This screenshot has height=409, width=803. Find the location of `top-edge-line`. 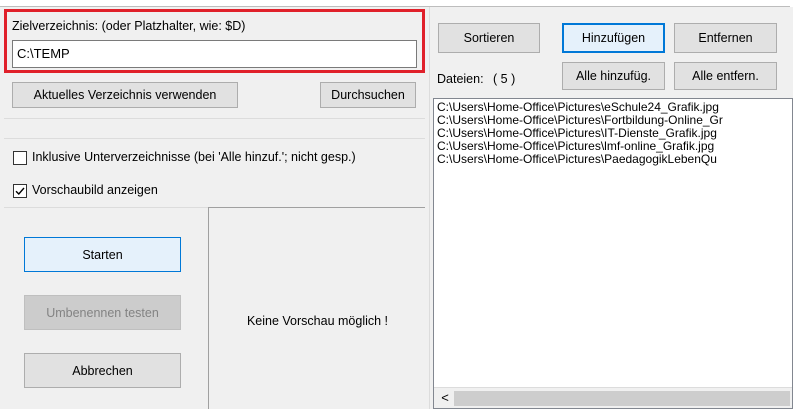

top-edge-line is located at coordinates (395, 6).